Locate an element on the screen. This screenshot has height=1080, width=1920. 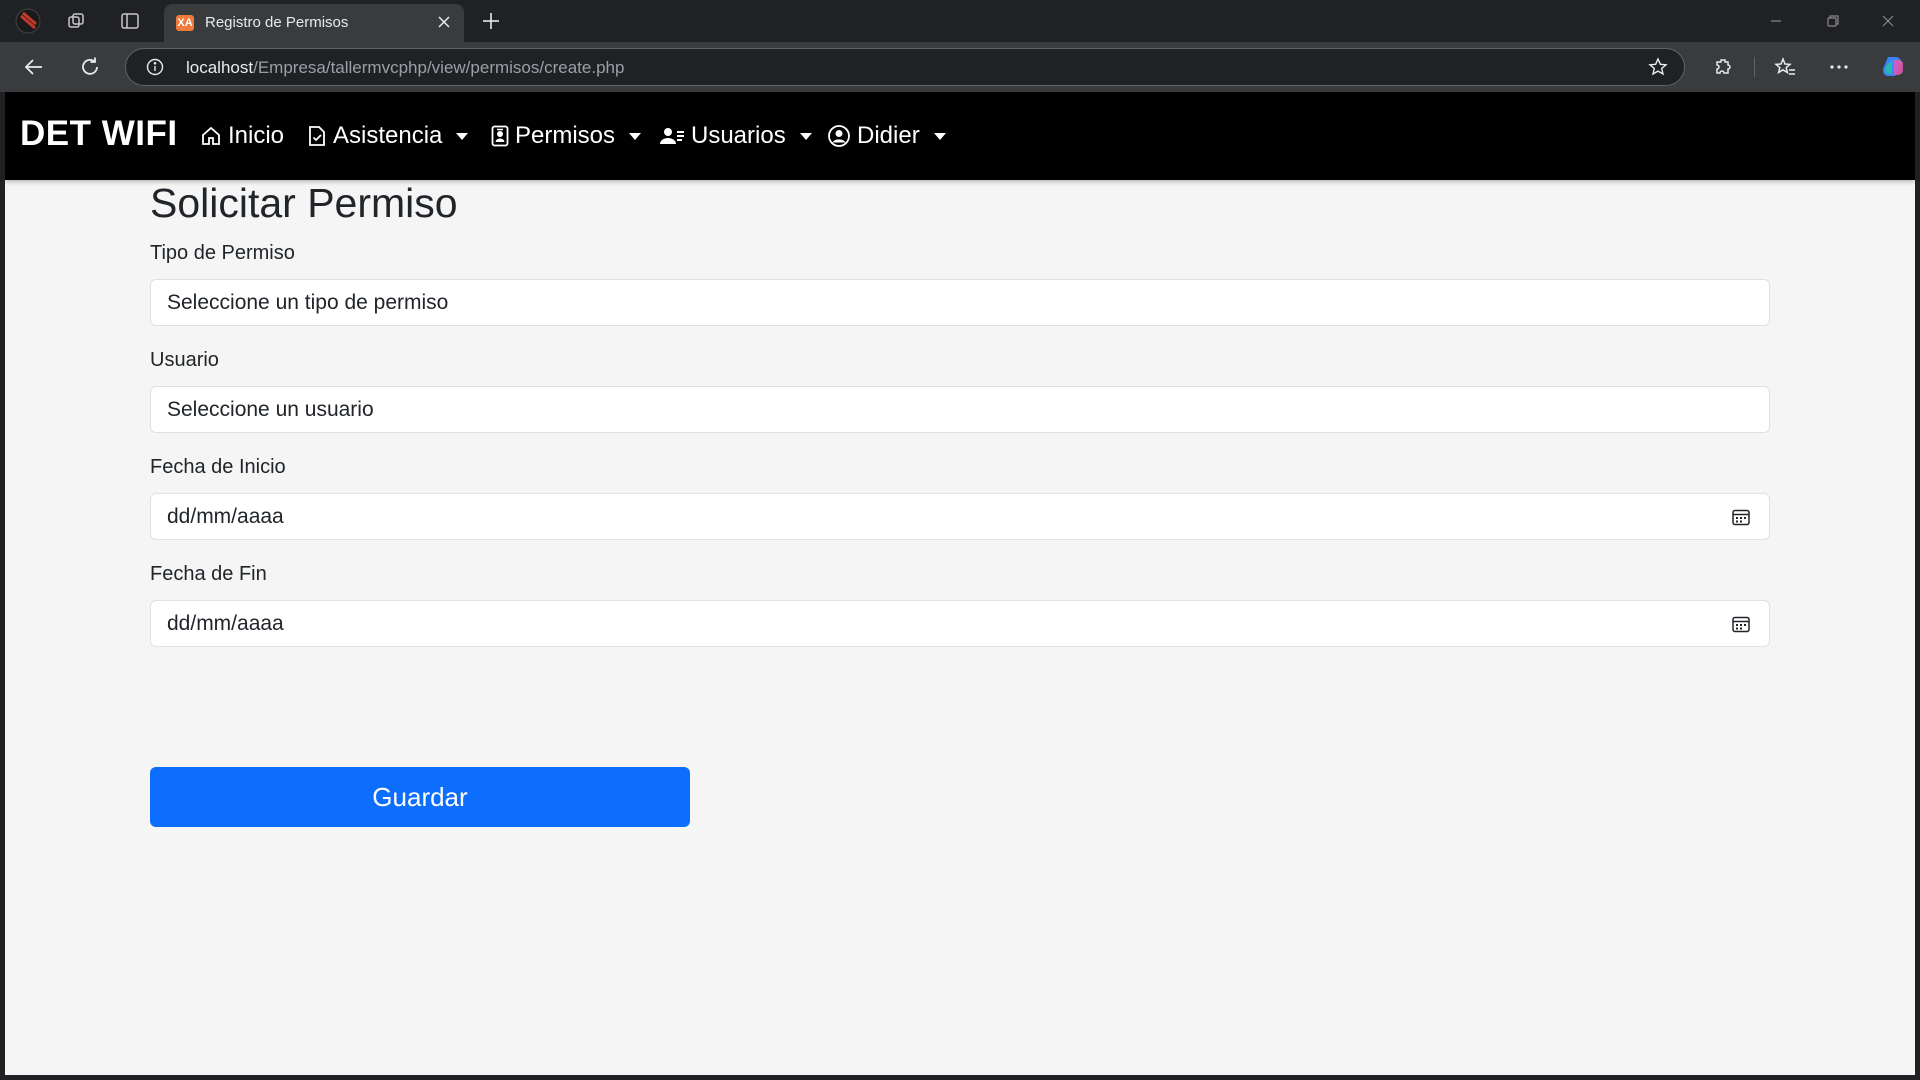
nav-asistencia-label: Asistencia is located at coordinates (388, 135).